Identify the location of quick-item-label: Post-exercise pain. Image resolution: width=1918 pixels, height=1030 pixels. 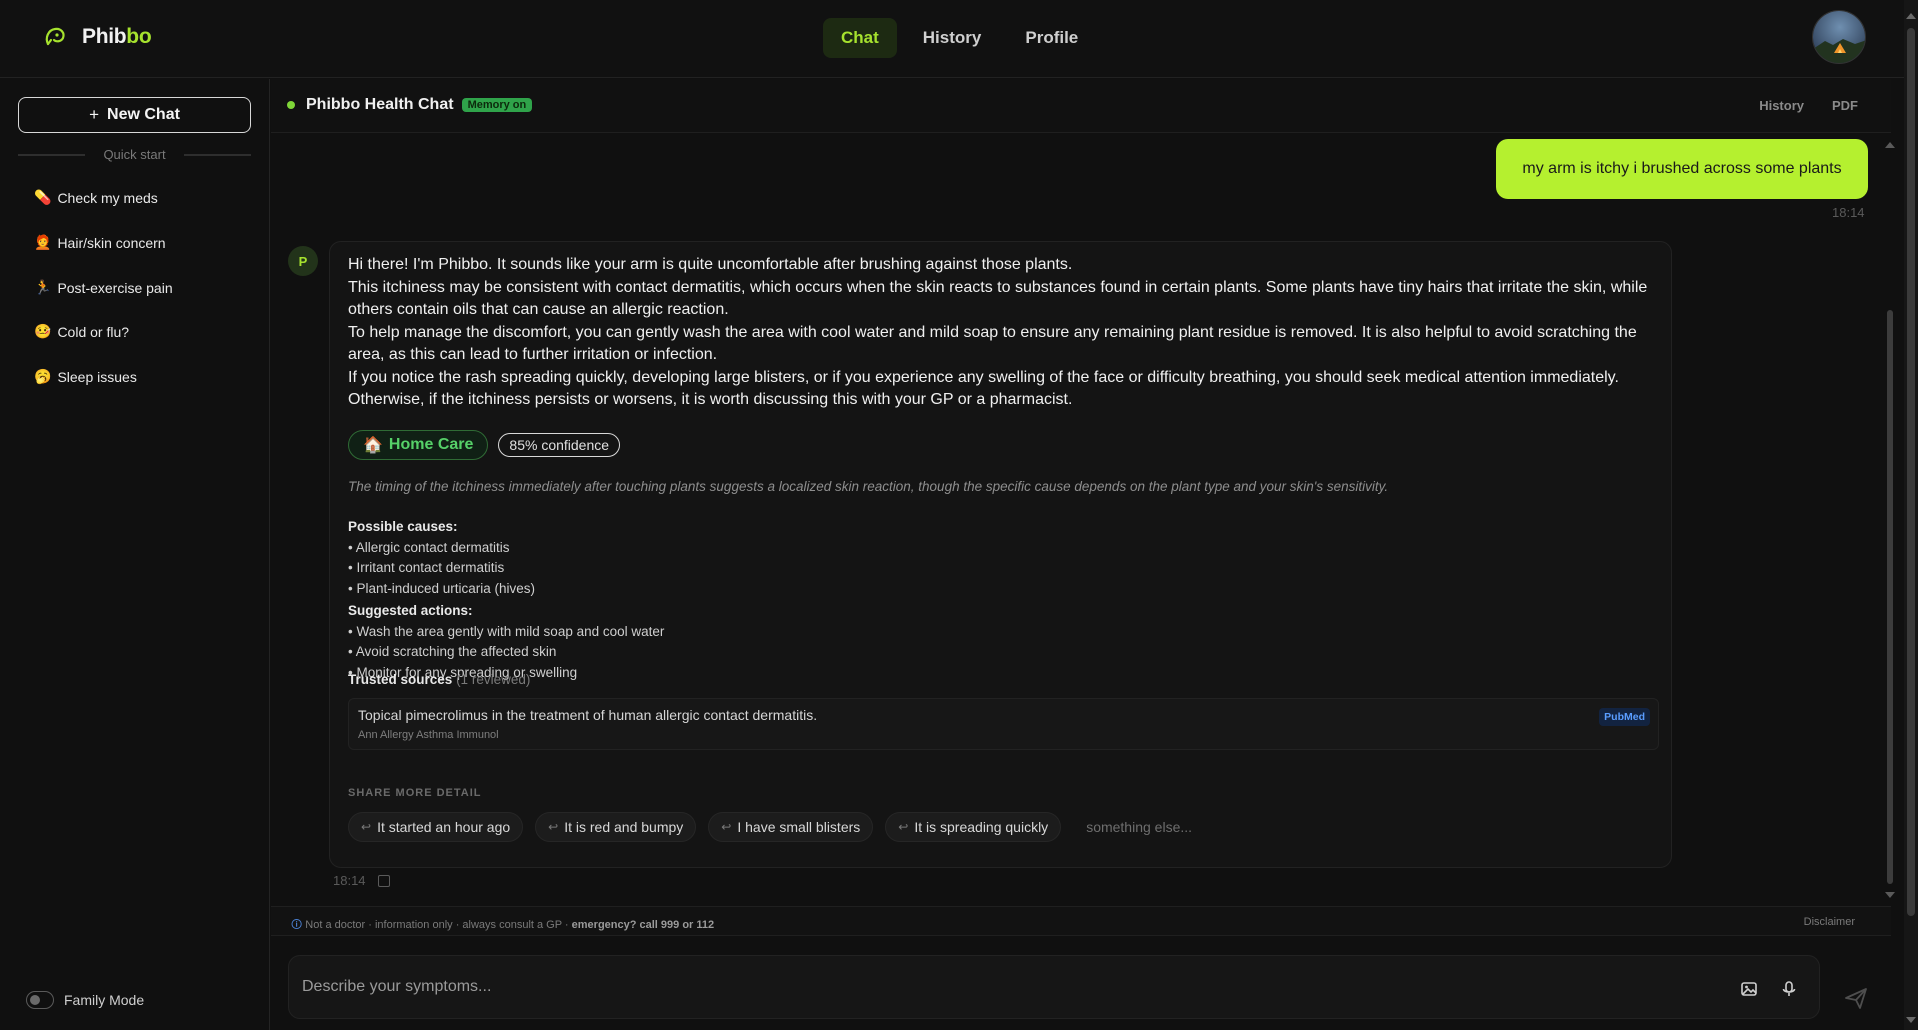
(115, 287).